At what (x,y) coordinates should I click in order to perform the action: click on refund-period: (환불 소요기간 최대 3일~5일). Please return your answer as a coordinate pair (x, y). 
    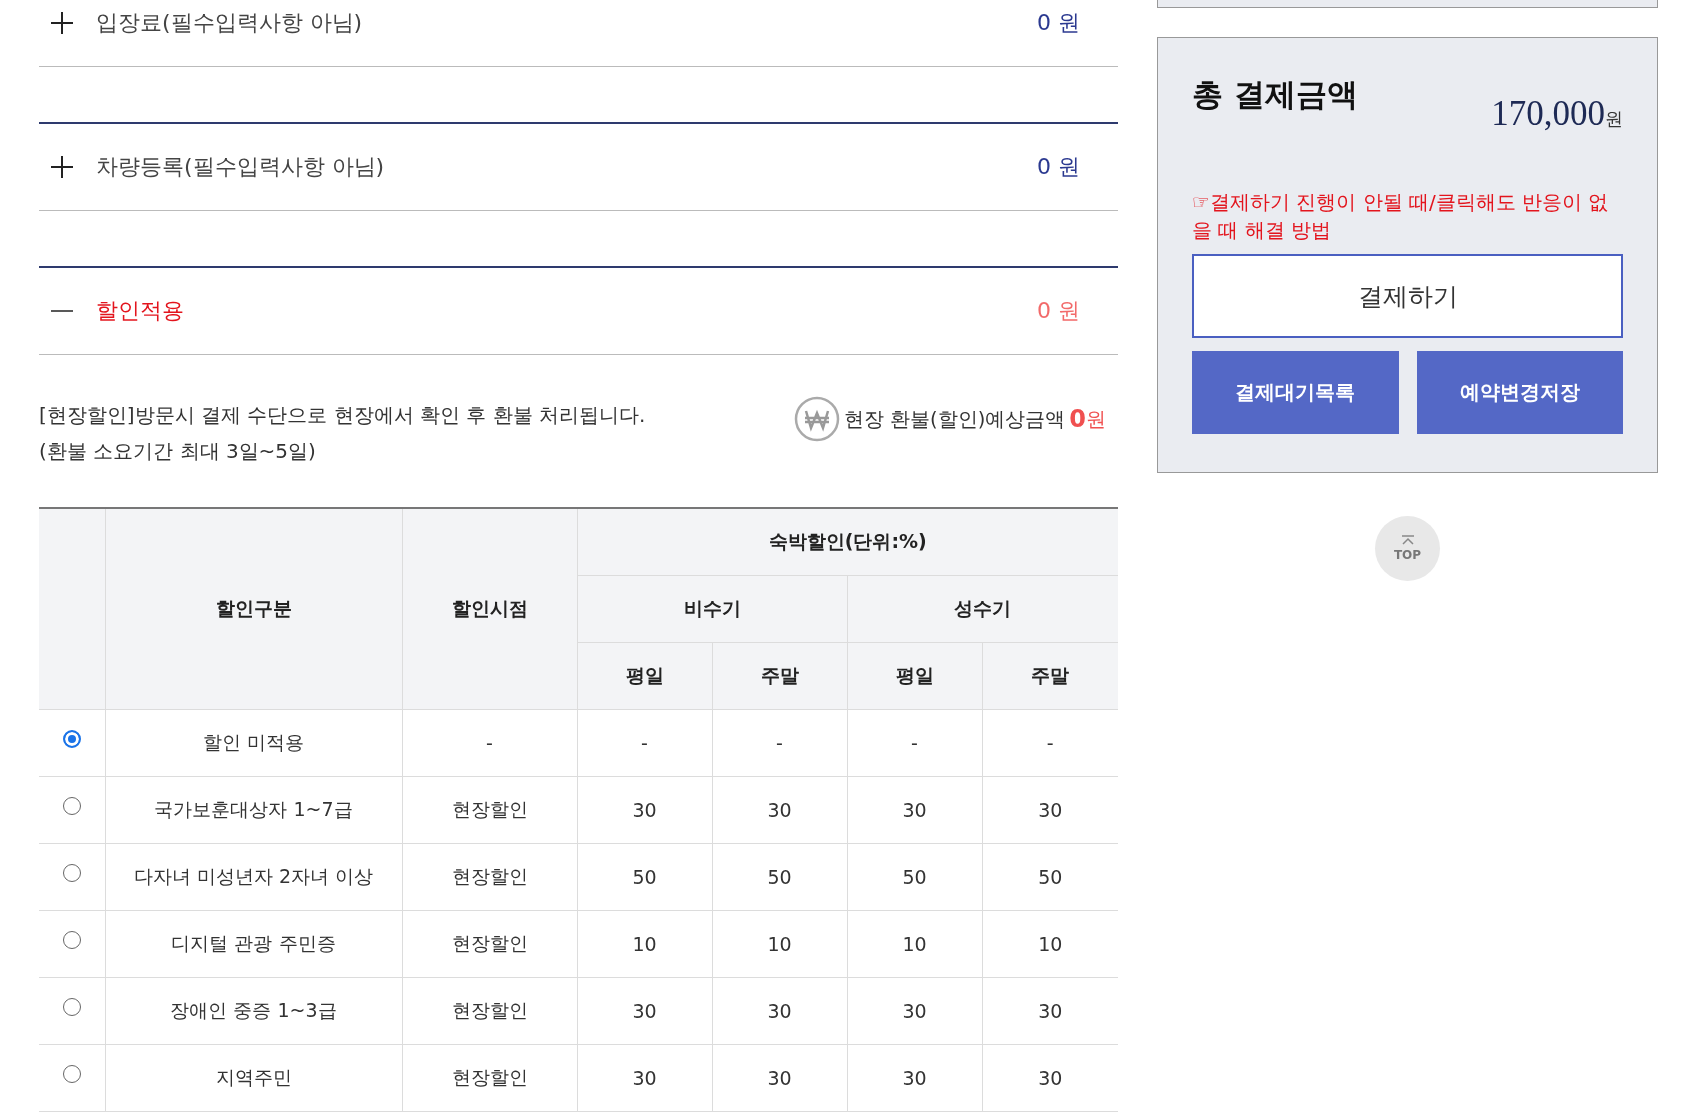
    Looking at the image, I should click on (178, 451).